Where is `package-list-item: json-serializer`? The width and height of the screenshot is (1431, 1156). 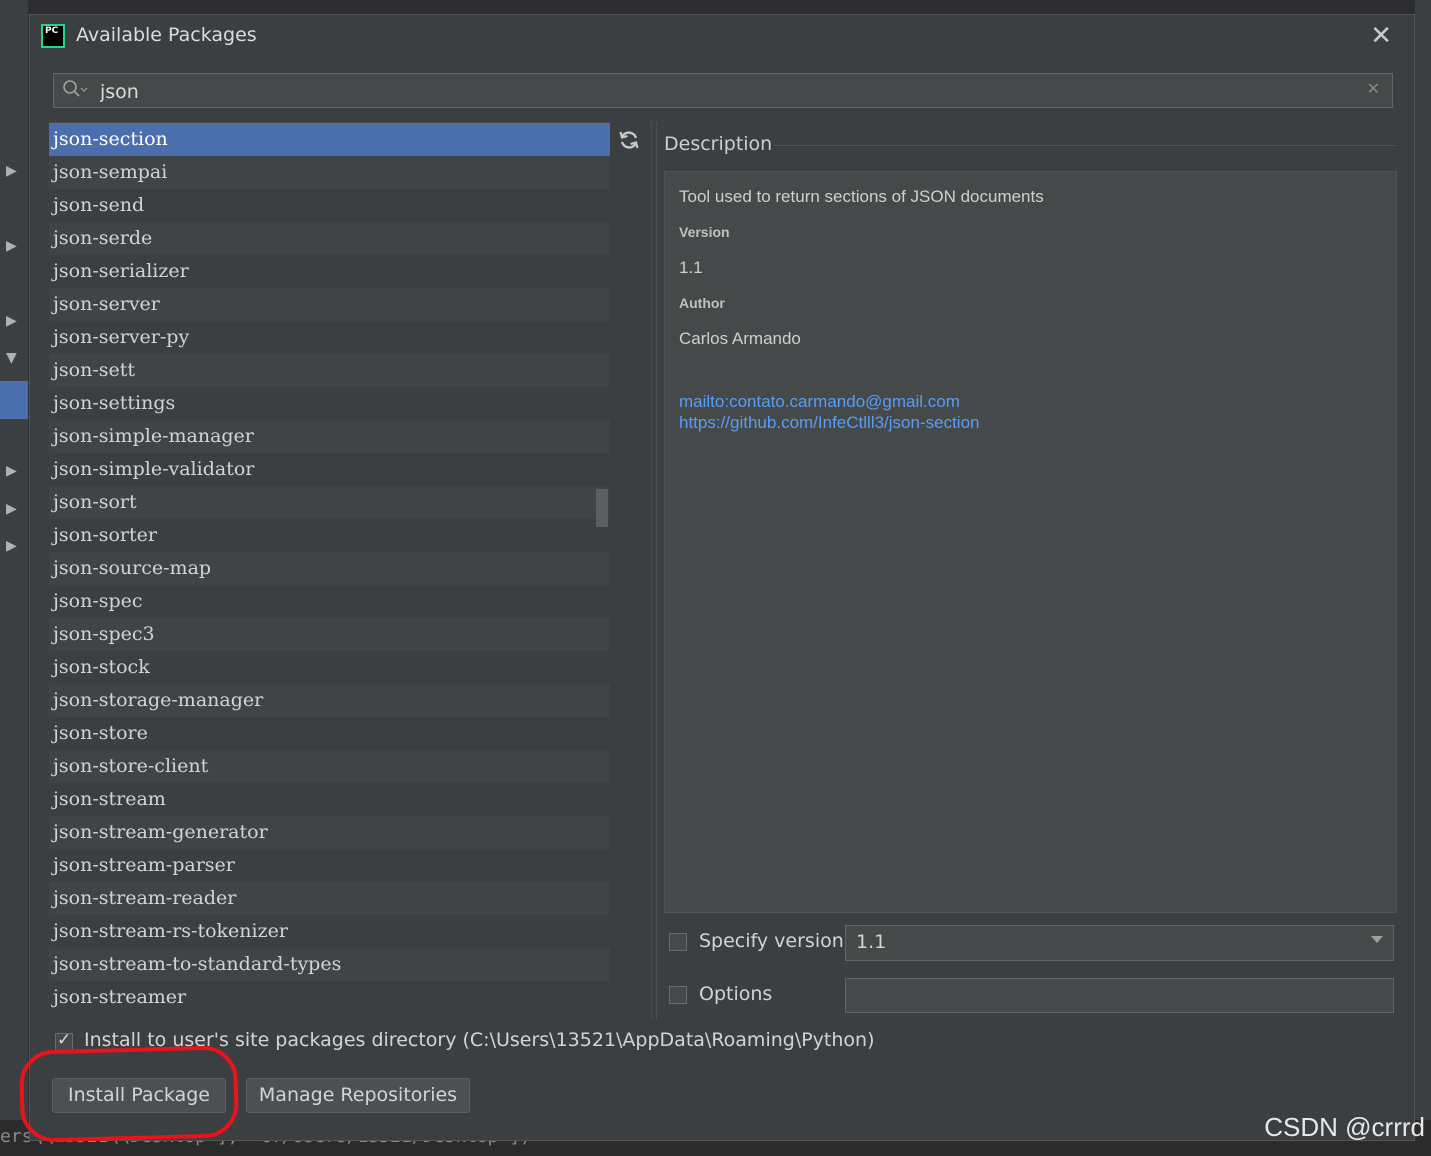 package-list-item: json-serializer is located at coordinates (329, 271).